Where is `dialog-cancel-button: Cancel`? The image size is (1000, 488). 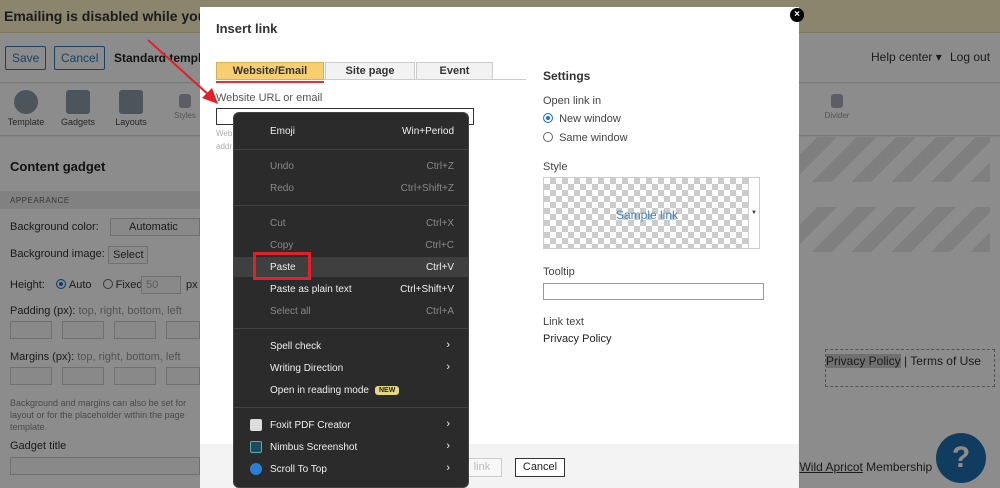 dialog-cancel-button: Cancel is located at coordinates (540, 467).